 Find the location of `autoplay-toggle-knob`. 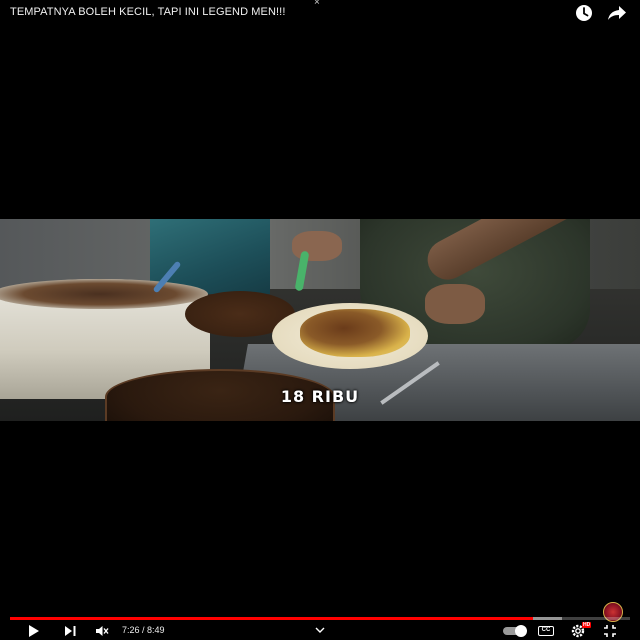

autoplay-toggle-knob is located at coordinates (521, 631).